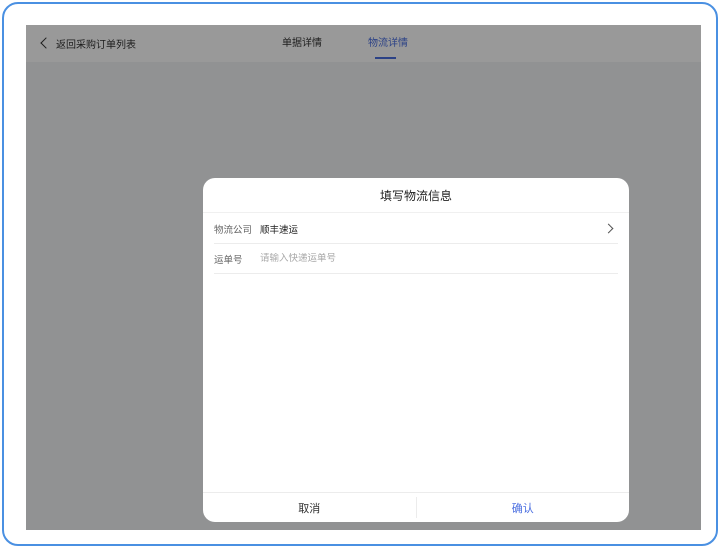 The height and width of the screenshot is (548, 720). Describe the element at coordinates (228, 260) in the screenshot. I see `tracking-number-label: 运单号` at that location.